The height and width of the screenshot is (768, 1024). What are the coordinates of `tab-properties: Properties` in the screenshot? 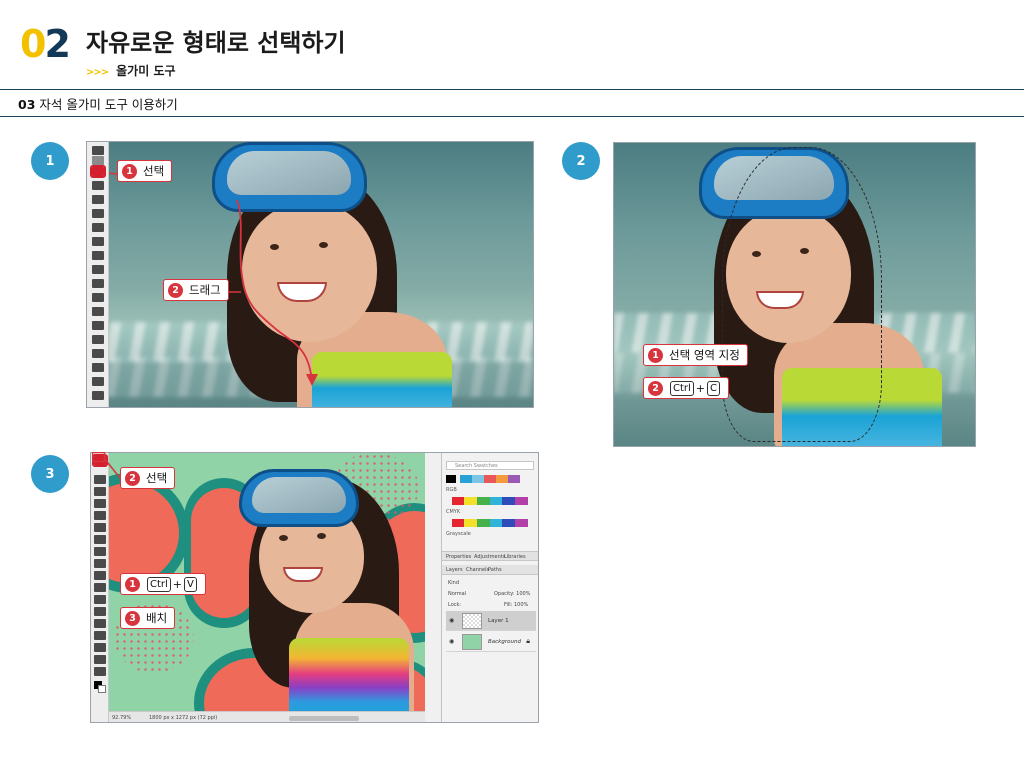 It's located at (458, 557).